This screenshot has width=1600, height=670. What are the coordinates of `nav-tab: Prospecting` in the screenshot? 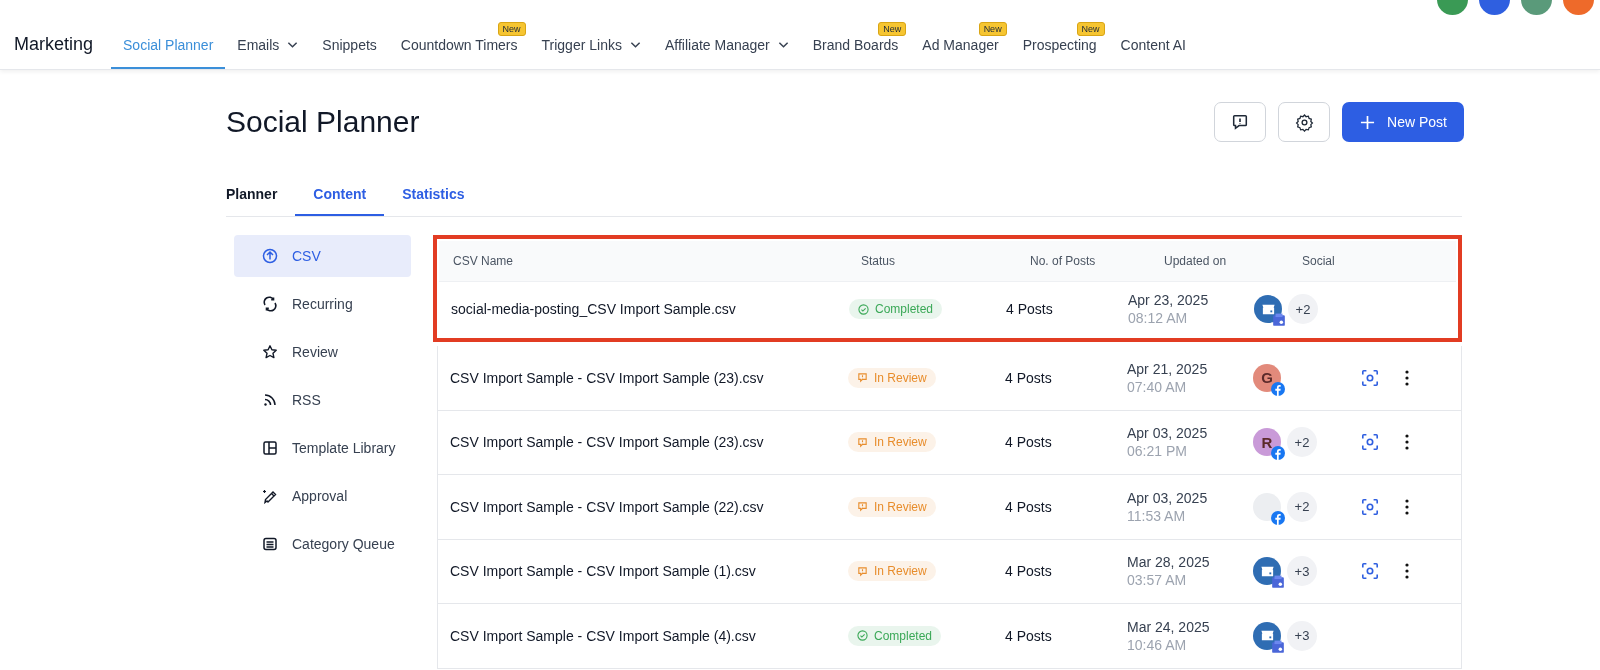 It's located at (1059, 53).